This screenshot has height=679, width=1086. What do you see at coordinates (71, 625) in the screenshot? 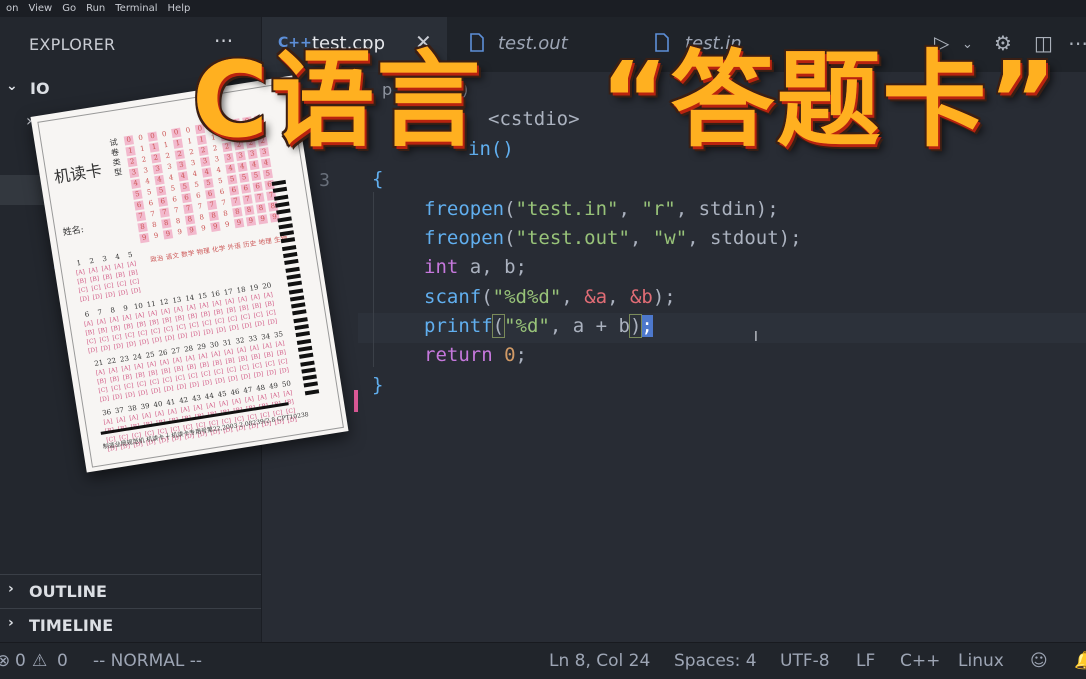
I see `timeline-label: TIMELINE` at bounding box center [71, 625].